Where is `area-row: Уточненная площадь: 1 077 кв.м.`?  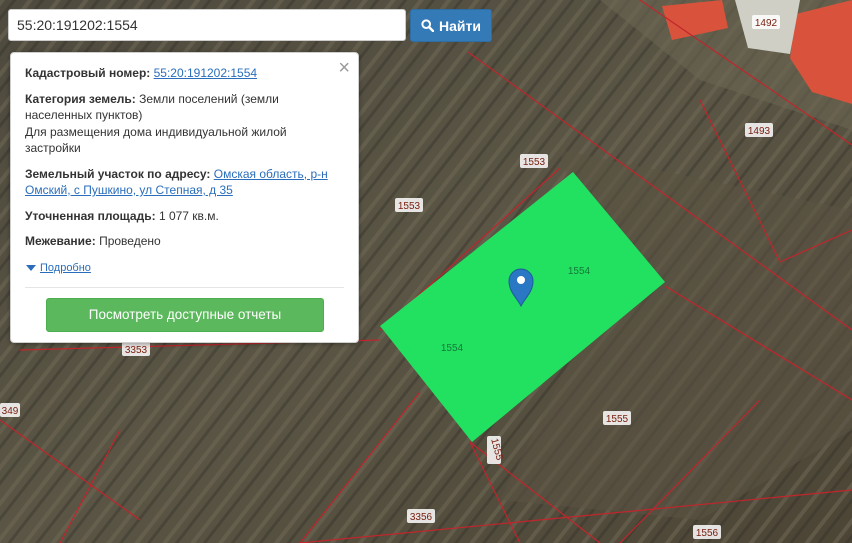 area-row: Уточненная площадь: 1 077 кв.м. is located at coordinates (184, 216).